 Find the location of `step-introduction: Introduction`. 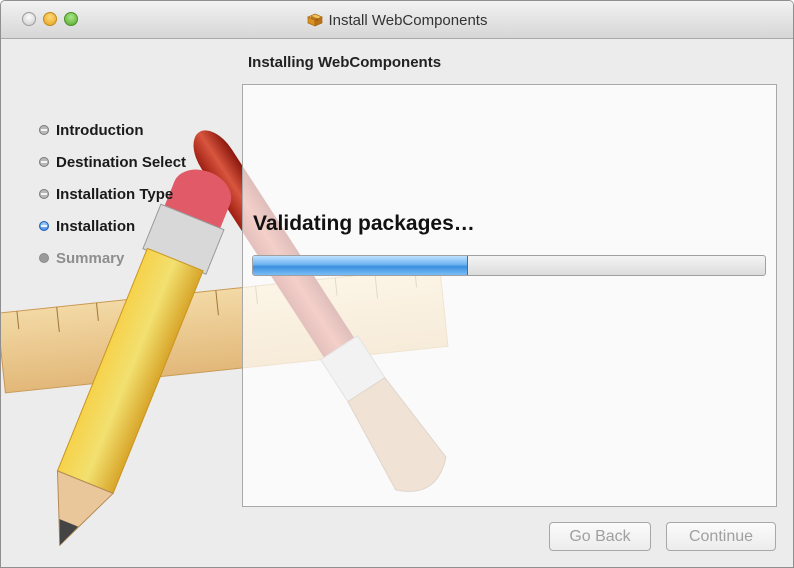

step-introduction: Introduction is located at coordinates (112, 130).